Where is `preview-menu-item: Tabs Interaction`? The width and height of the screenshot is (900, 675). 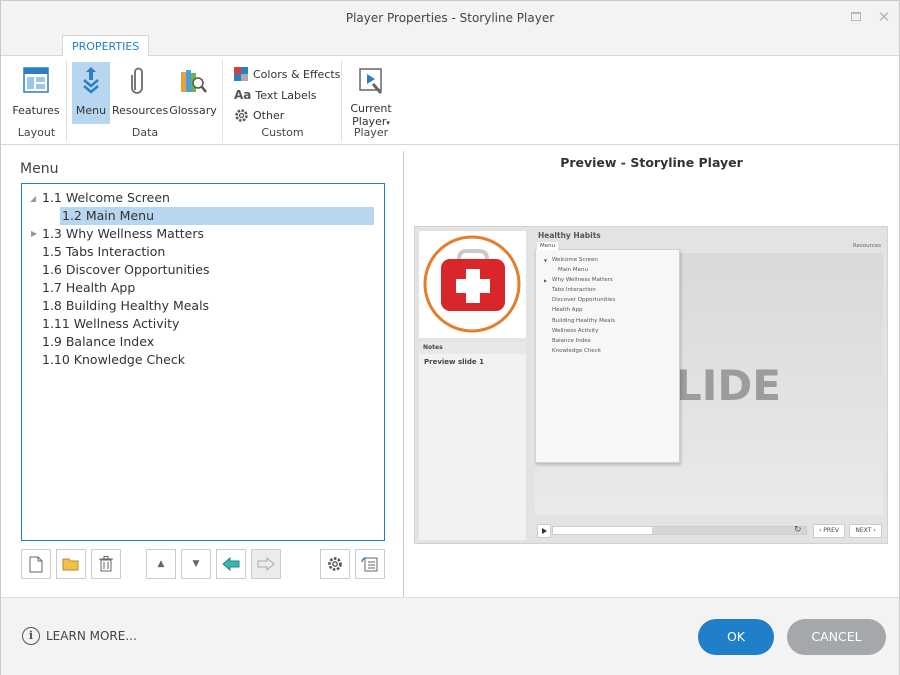
preview-menu-item: Tabs Interaction is located at coordinates (574, 290).